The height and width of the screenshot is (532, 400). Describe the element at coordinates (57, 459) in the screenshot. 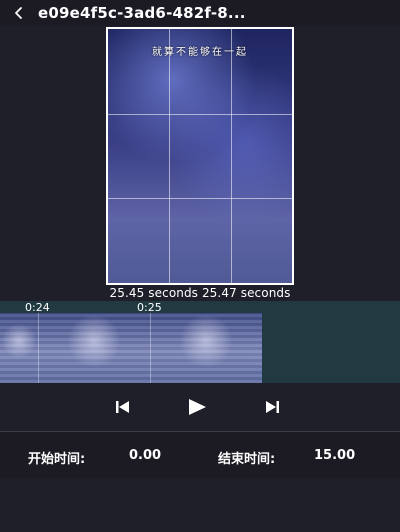

I see `start-time-label: 开始时间:` at that location.